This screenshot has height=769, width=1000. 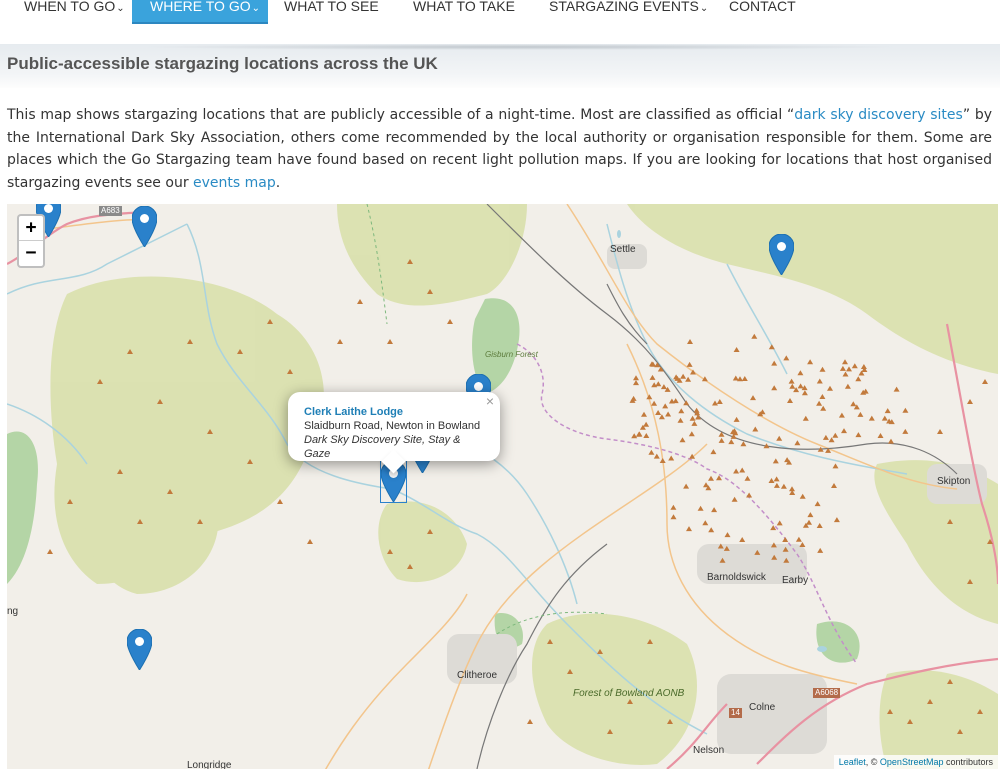 I want to click on place-label-settle: Settle, so click(x=623, y=249).